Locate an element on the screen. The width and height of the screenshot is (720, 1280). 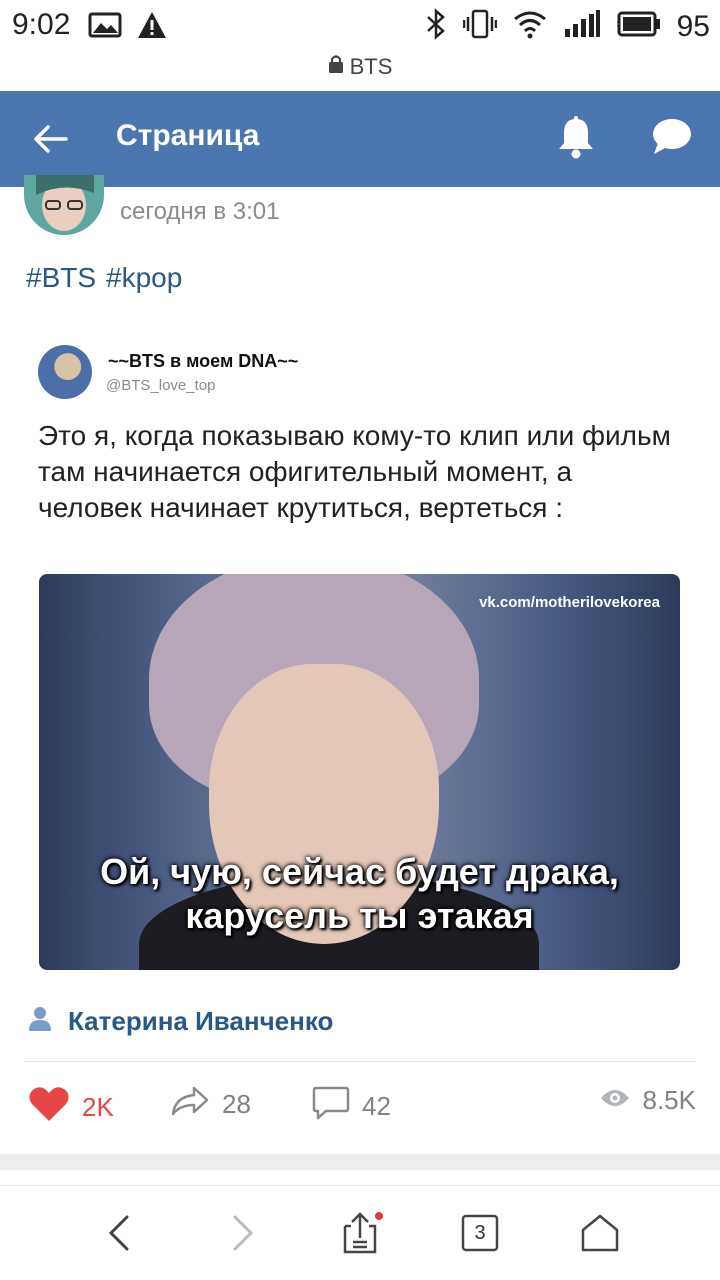
vibrate-icon is located at coordinates (479, 26).